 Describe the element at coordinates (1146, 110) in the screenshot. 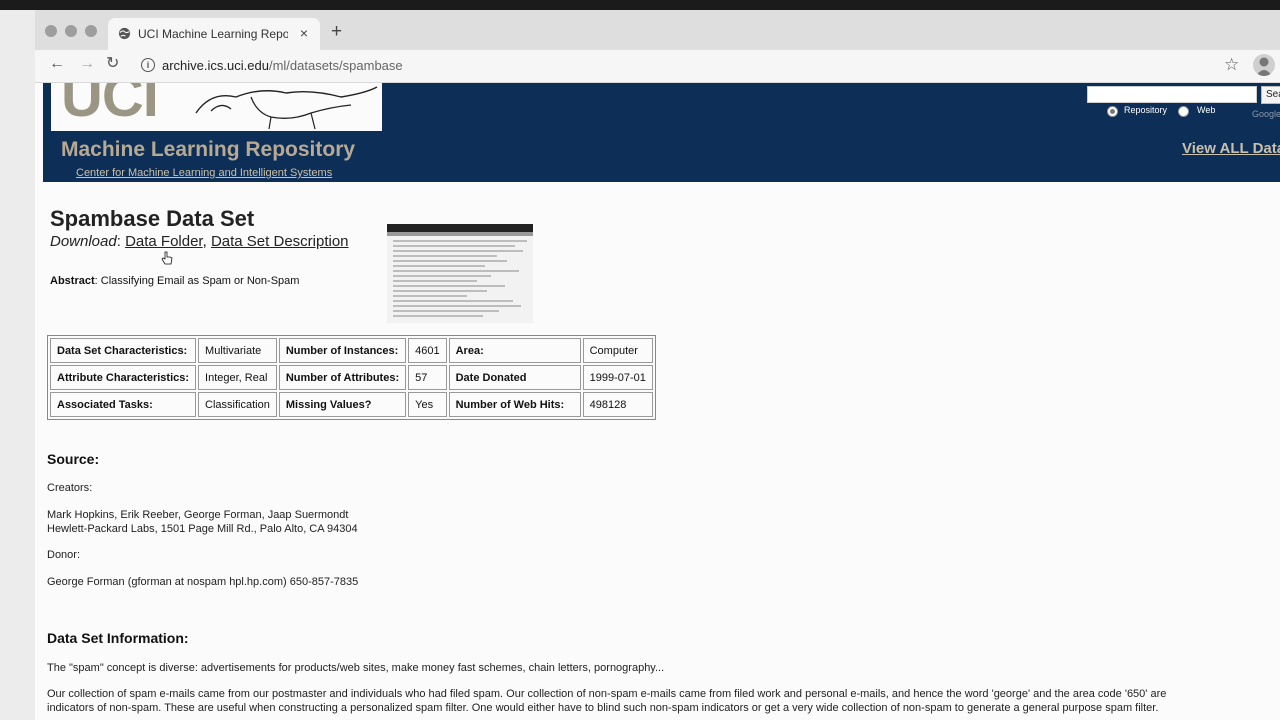

I see `repository-radio-label: Repository` at that location.